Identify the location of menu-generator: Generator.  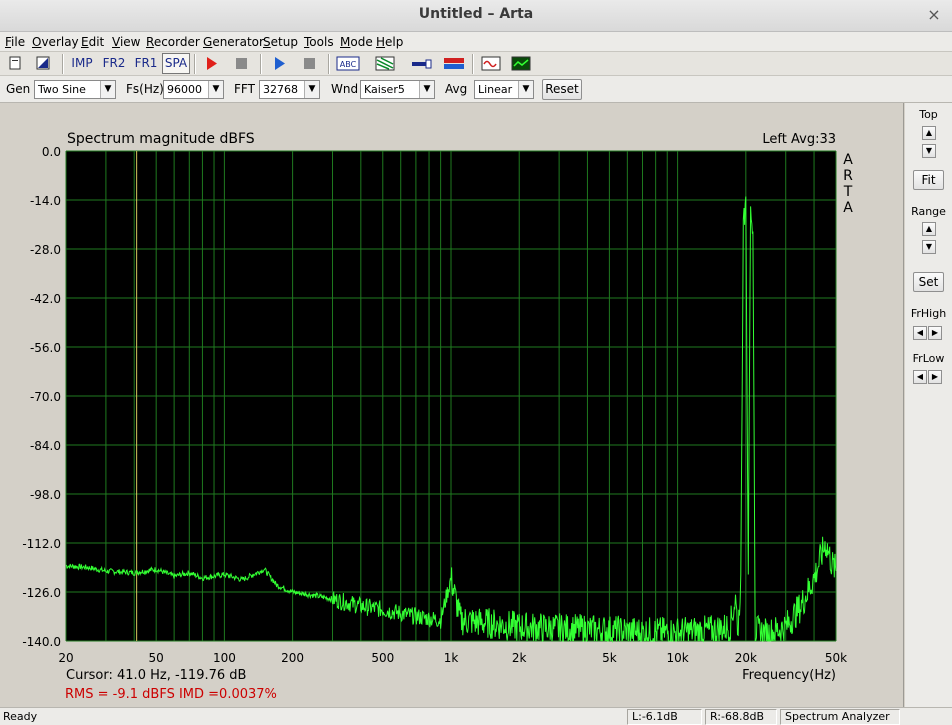
(233, 42).